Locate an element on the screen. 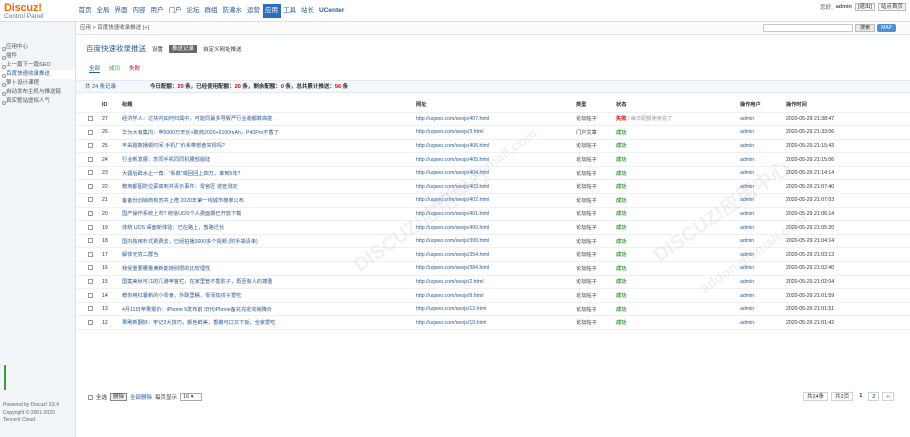 Image resolution: width=910 pixels, height=437 pixels. cell-url: http://uqseo.com/seojs/10.html is located at coordinates (496, 322).